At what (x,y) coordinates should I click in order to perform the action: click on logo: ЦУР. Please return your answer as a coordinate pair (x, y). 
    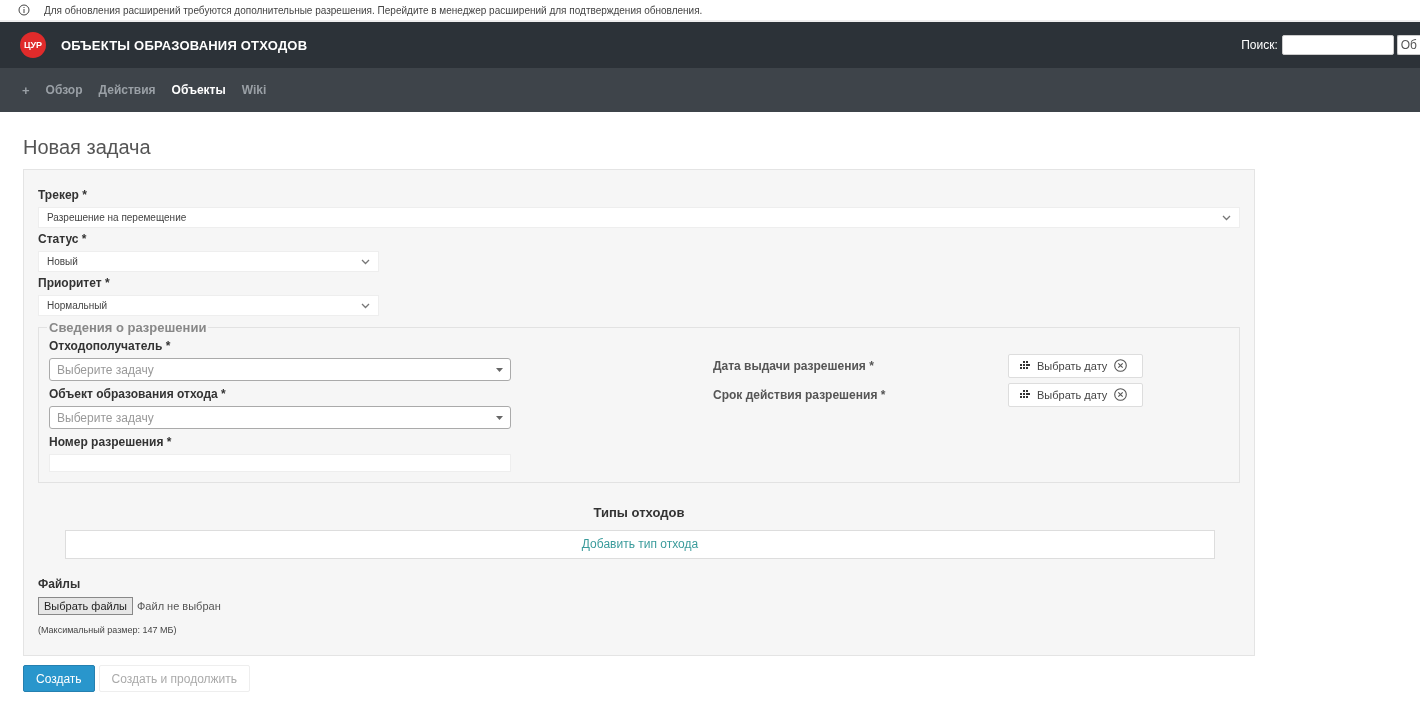
    Looking at the image, I should click on (33, 45).